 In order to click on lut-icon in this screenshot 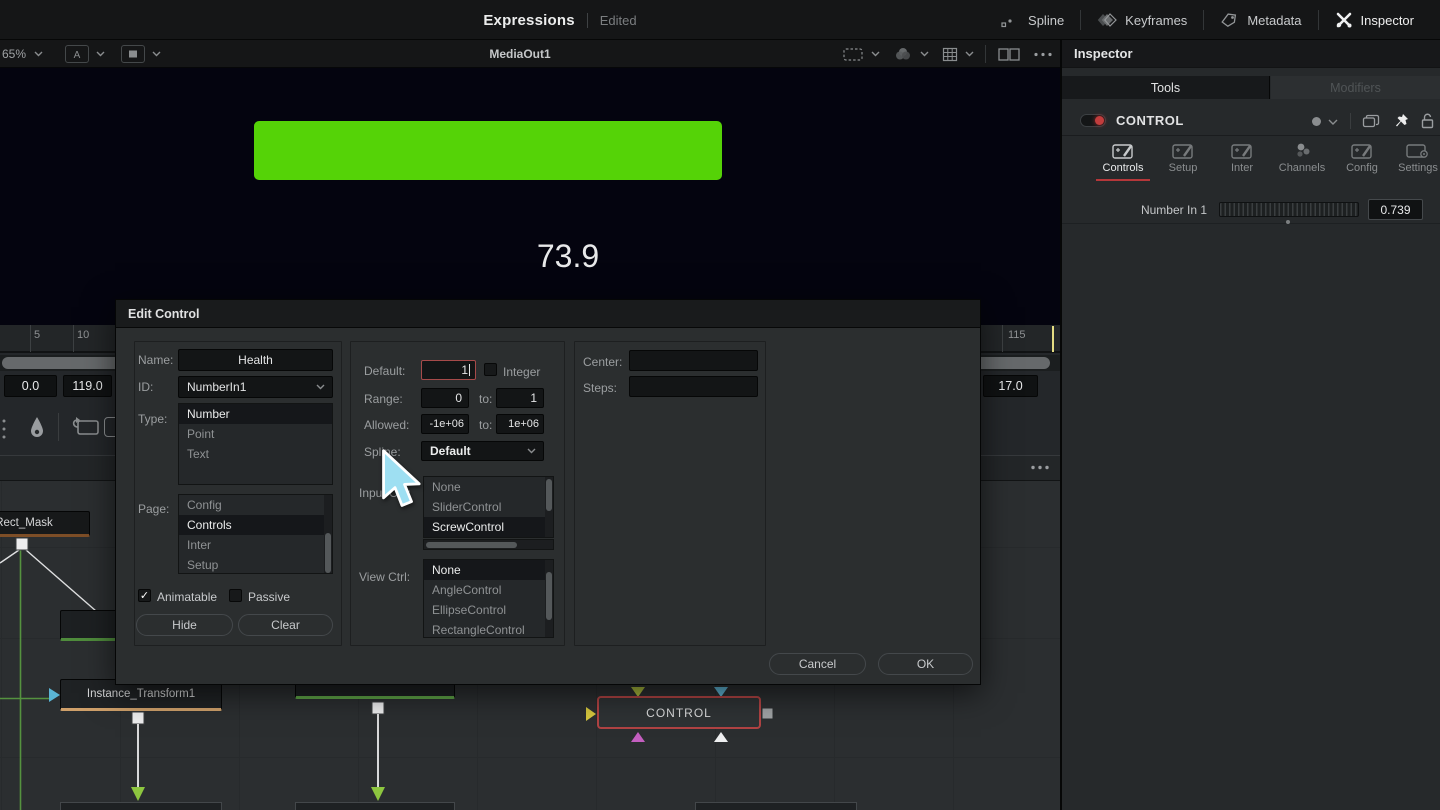, I will do `click(903, 54)`.